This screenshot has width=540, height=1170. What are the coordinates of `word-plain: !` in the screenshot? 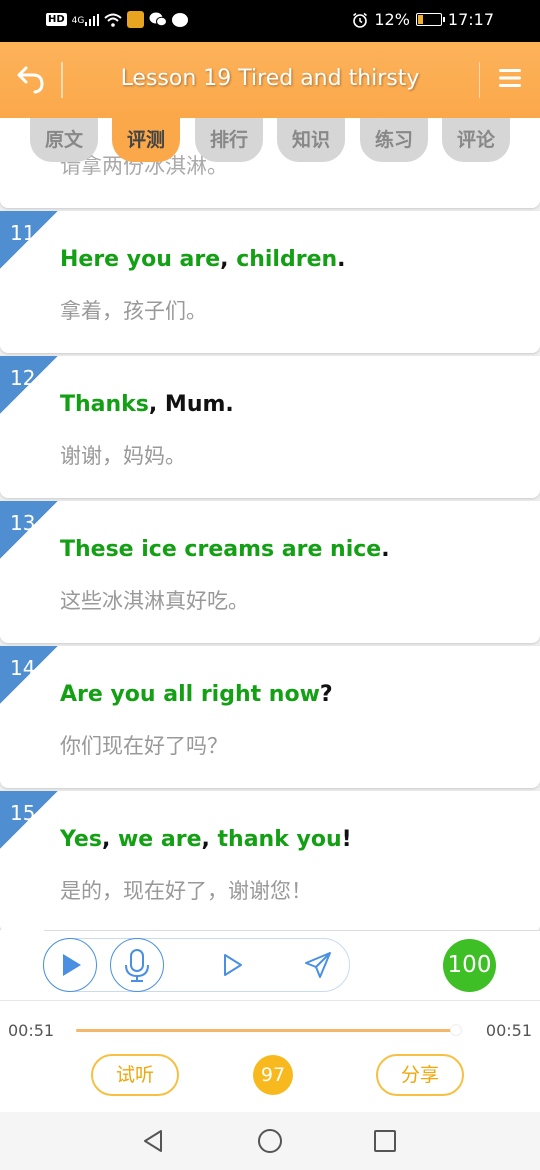 It's located at (346, 839).